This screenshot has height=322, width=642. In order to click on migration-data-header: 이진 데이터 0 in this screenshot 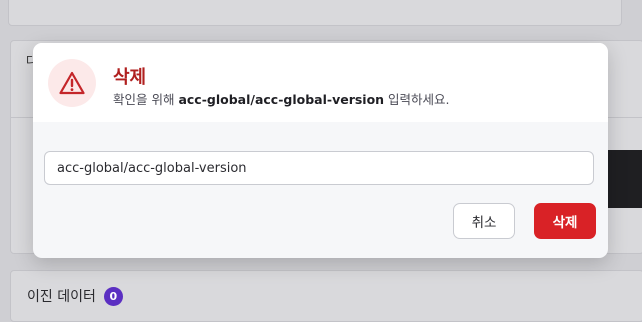, I will do `click(75, 296)`.